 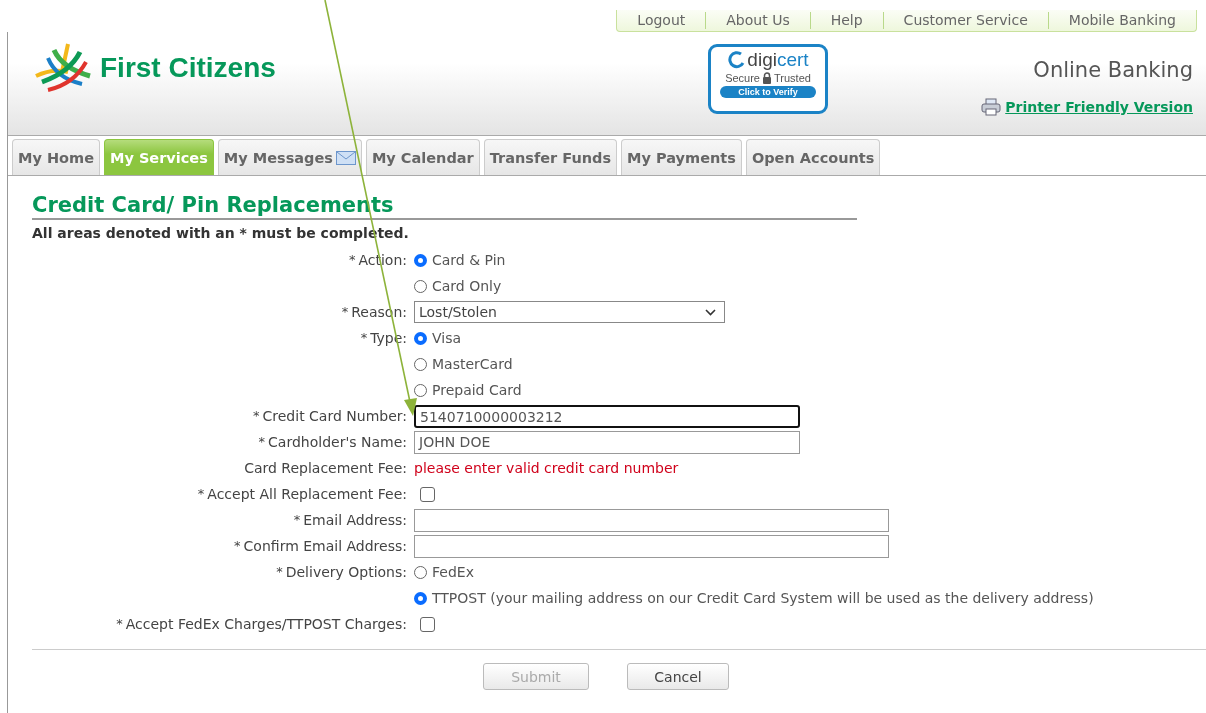 I want to click on seal-text: Secure, so click(x=742, y=78).